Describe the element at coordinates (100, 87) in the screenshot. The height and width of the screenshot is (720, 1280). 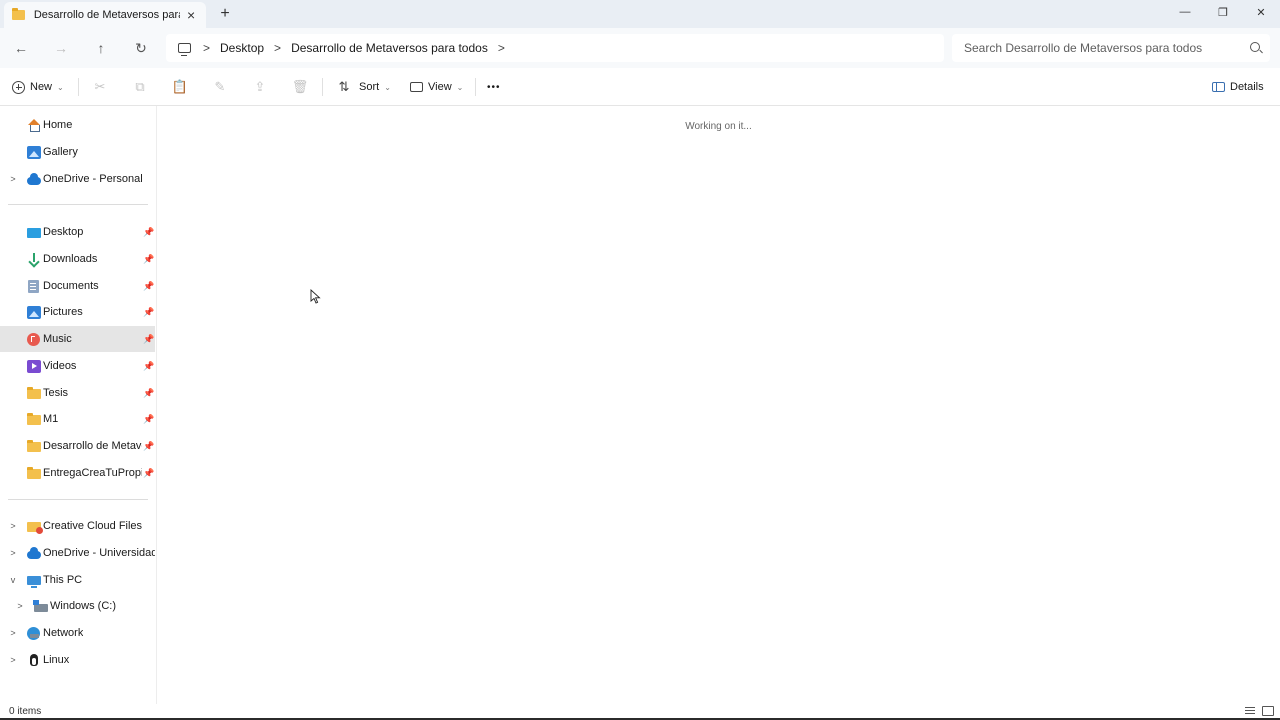
I see `cut-icon: ✂` at that location.